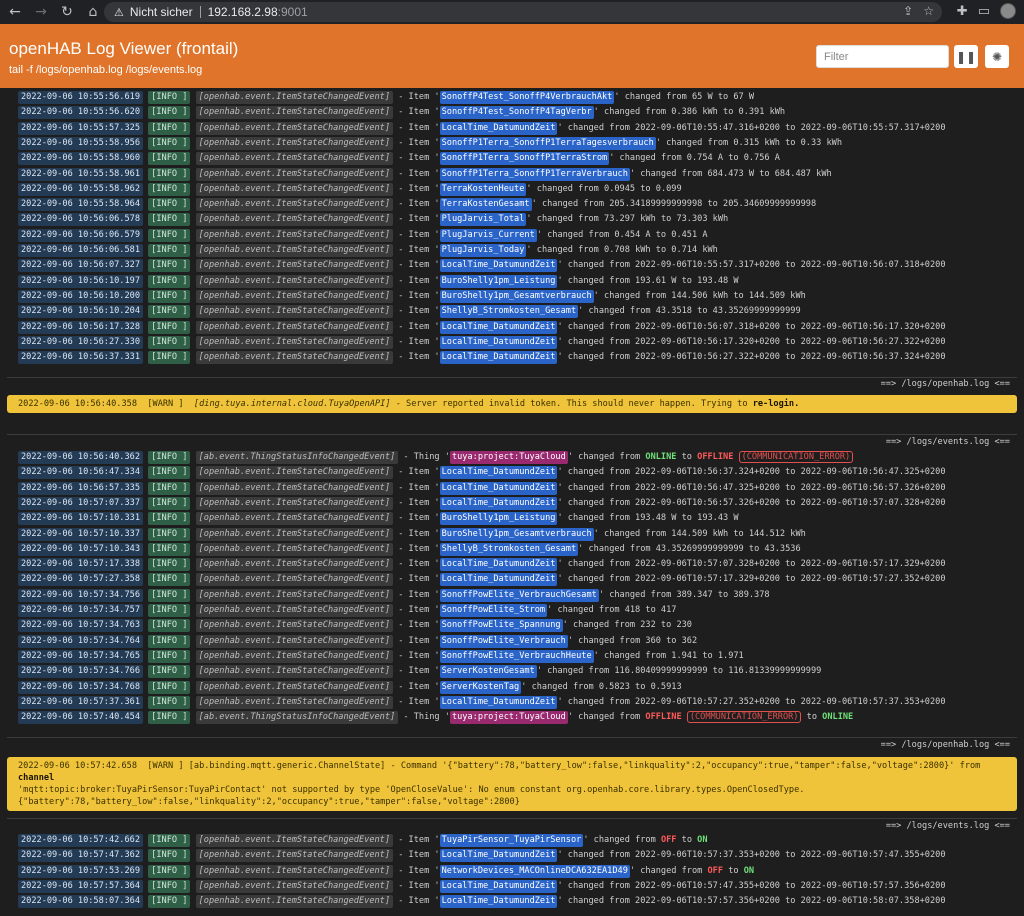 The height and width of the screenshot is (916, 1024). What do you see at coordinates (80, 250) in the screenshot?
I see `log-timestamp: 2022-09-06 10:56:06.581` at bounding box center [80, 250].